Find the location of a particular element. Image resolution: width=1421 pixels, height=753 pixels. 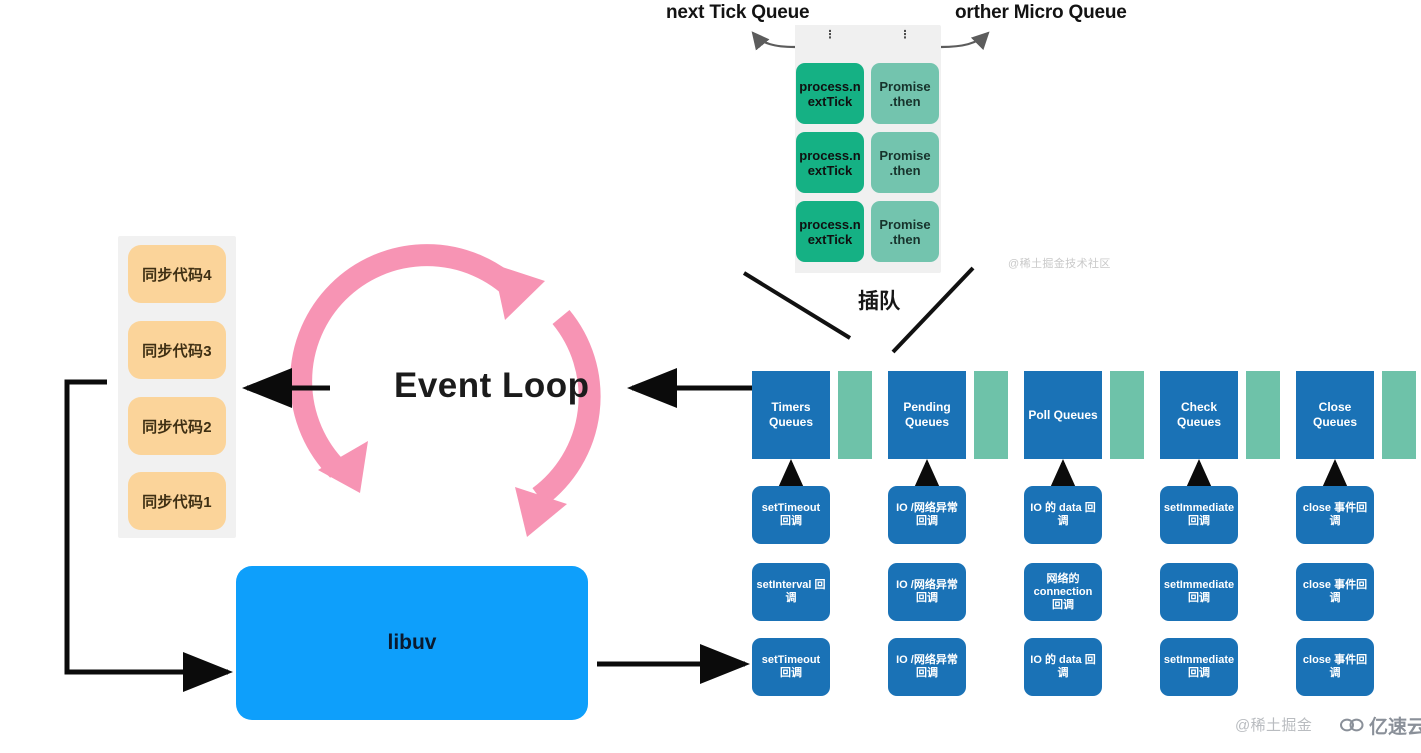

brand-name: 亿速云 is located at coordinates (1395, 727).